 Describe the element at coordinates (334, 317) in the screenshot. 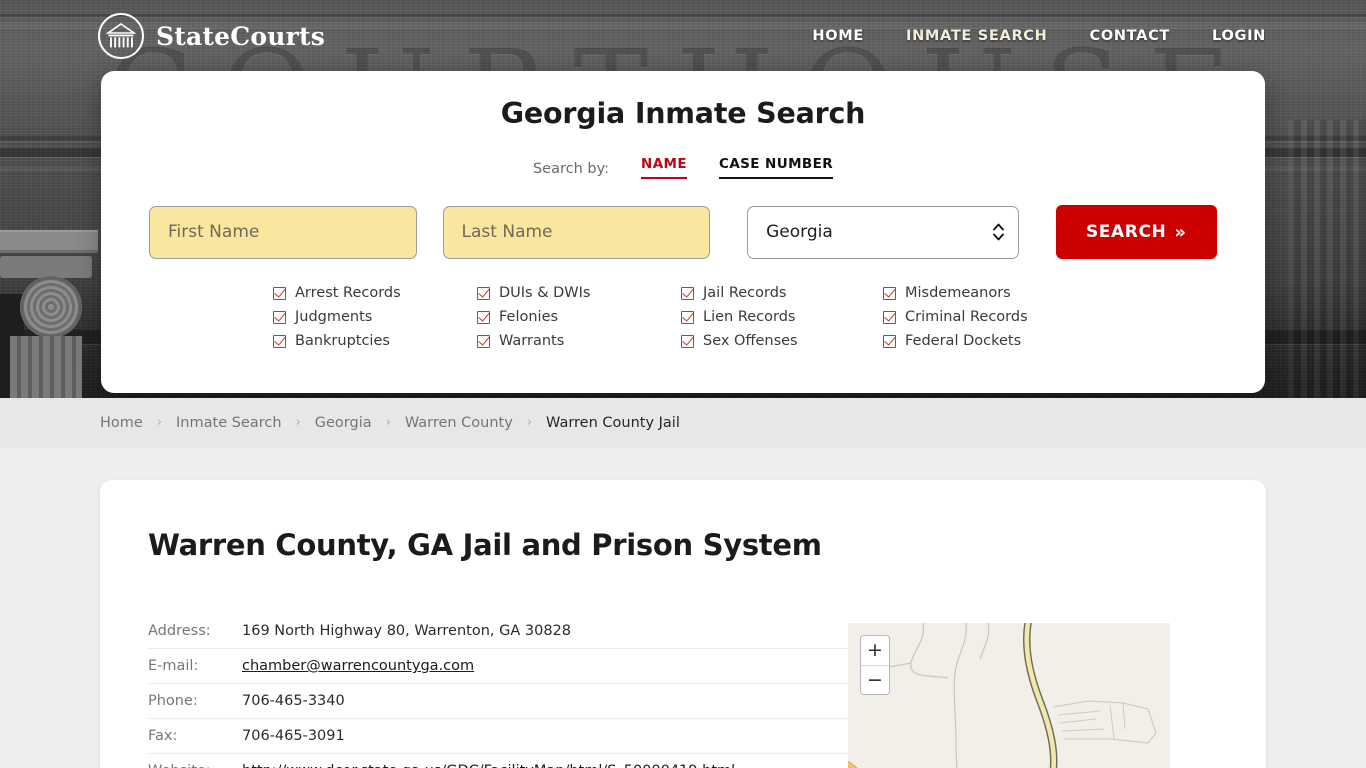

I see `record-type-label: Judgments` at that location.